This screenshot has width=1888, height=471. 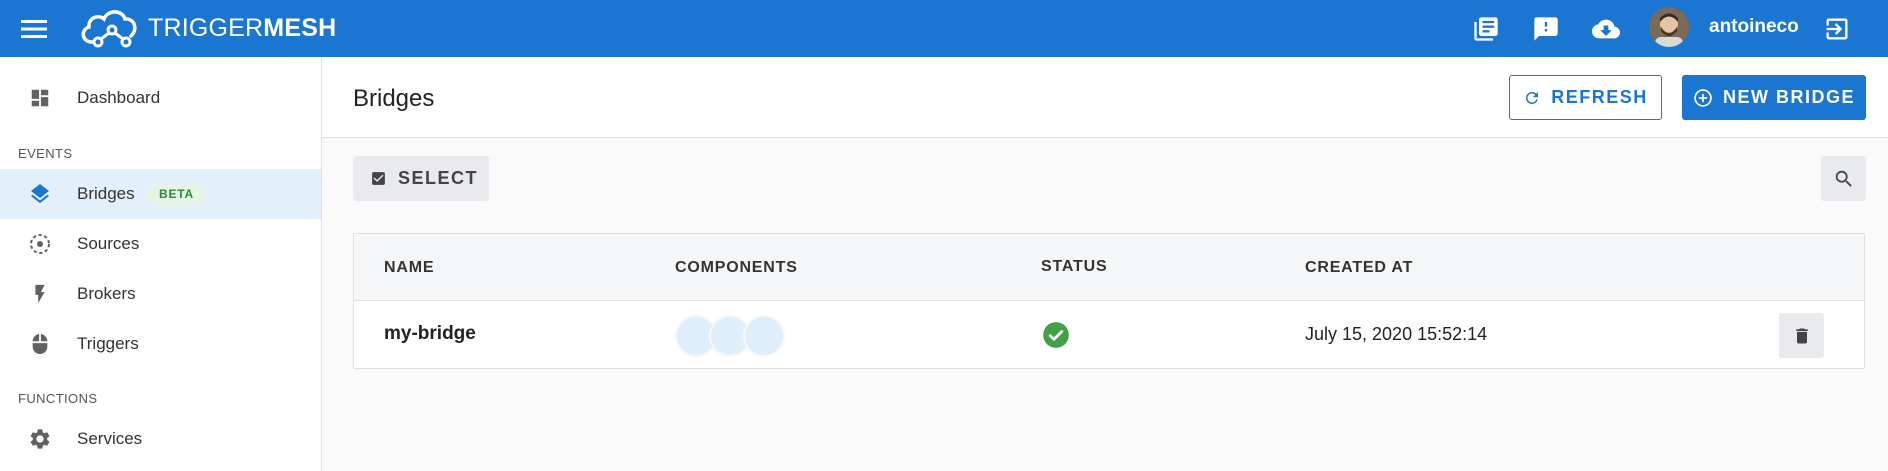 I want to click on sources-icon, so click(x=40, y=244).